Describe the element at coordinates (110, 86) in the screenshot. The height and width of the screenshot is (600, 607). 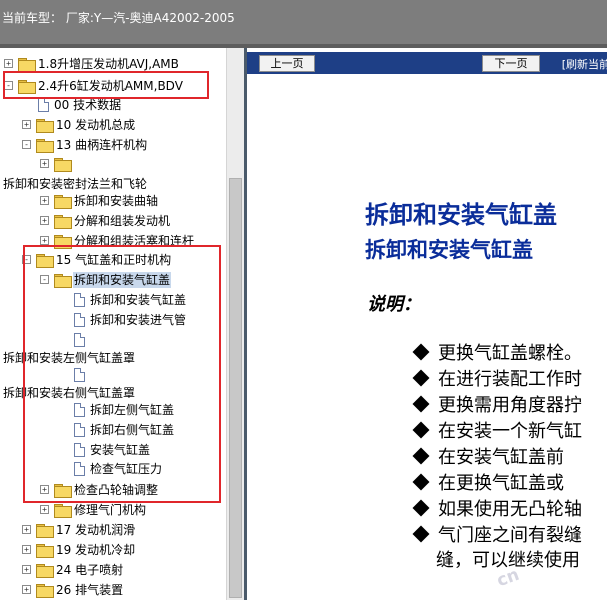
I see `tree-item-label: 2.4升6缸发动机AMM,BDV` at that location.